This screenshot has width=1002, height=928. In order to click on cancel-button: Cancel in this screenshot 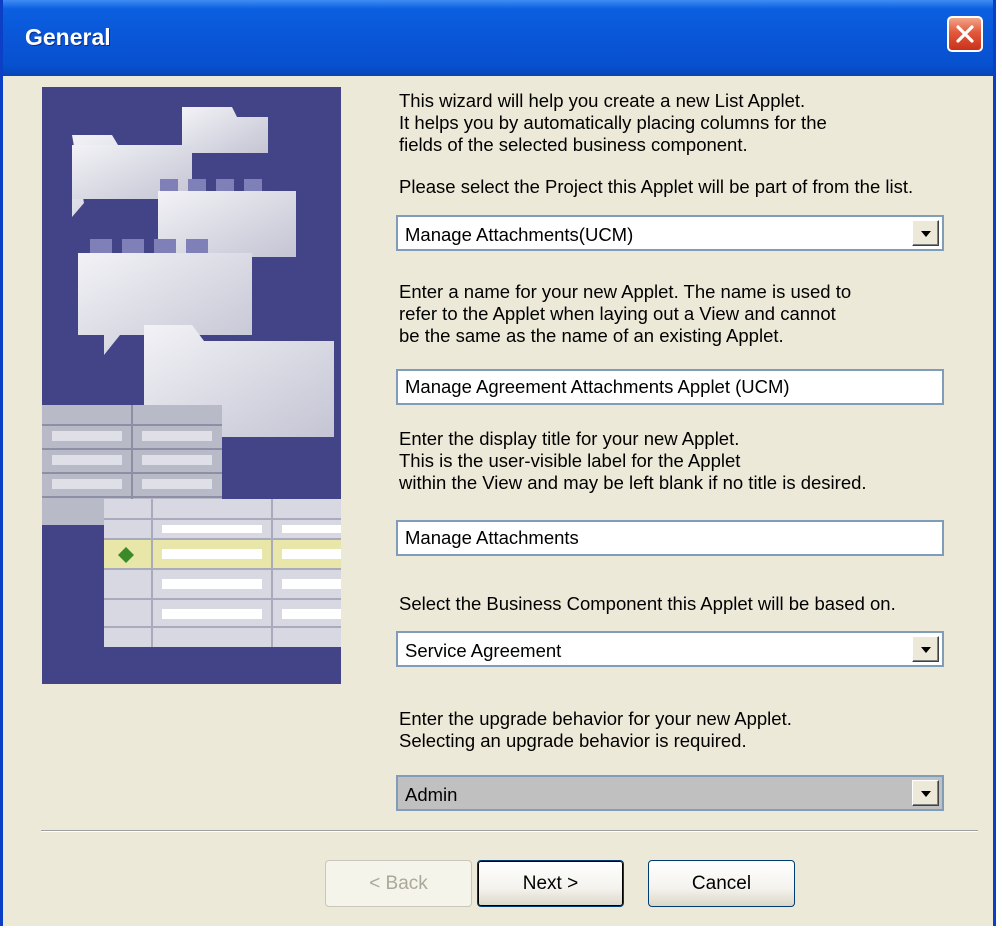, I will do `click(721, 883)`.